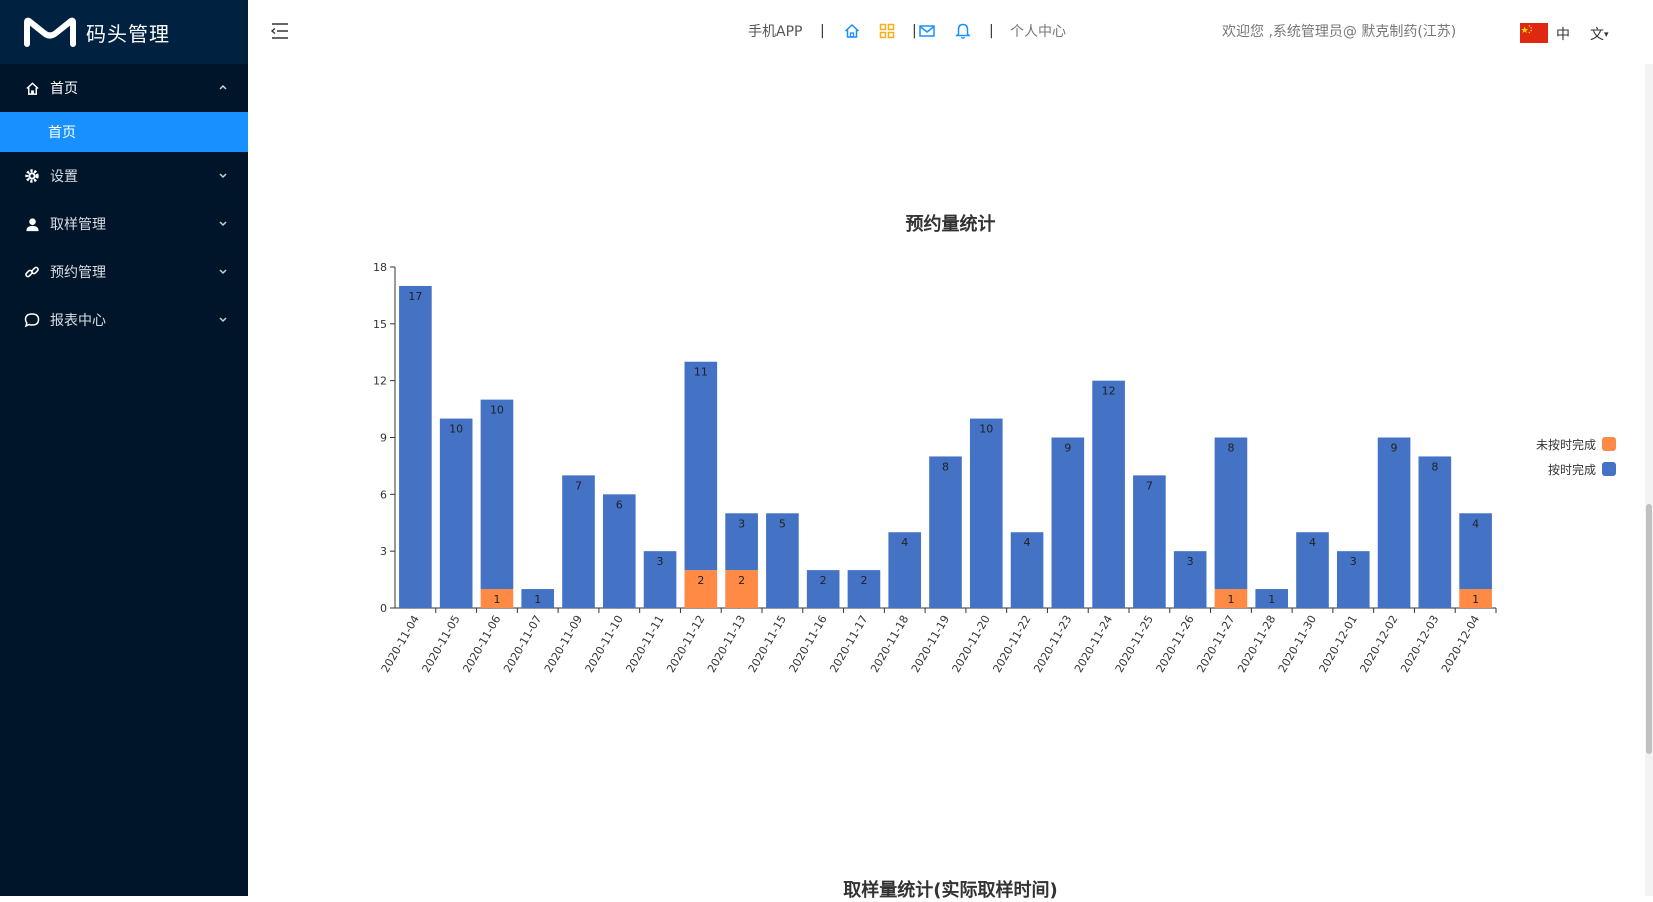 The width and height of the screenshot is (1653, 902). What do you see at coordinates (78, 225) in the screenshot?
I see `sidebar-item-label: 取样管理` at bounding box center [78, 225].